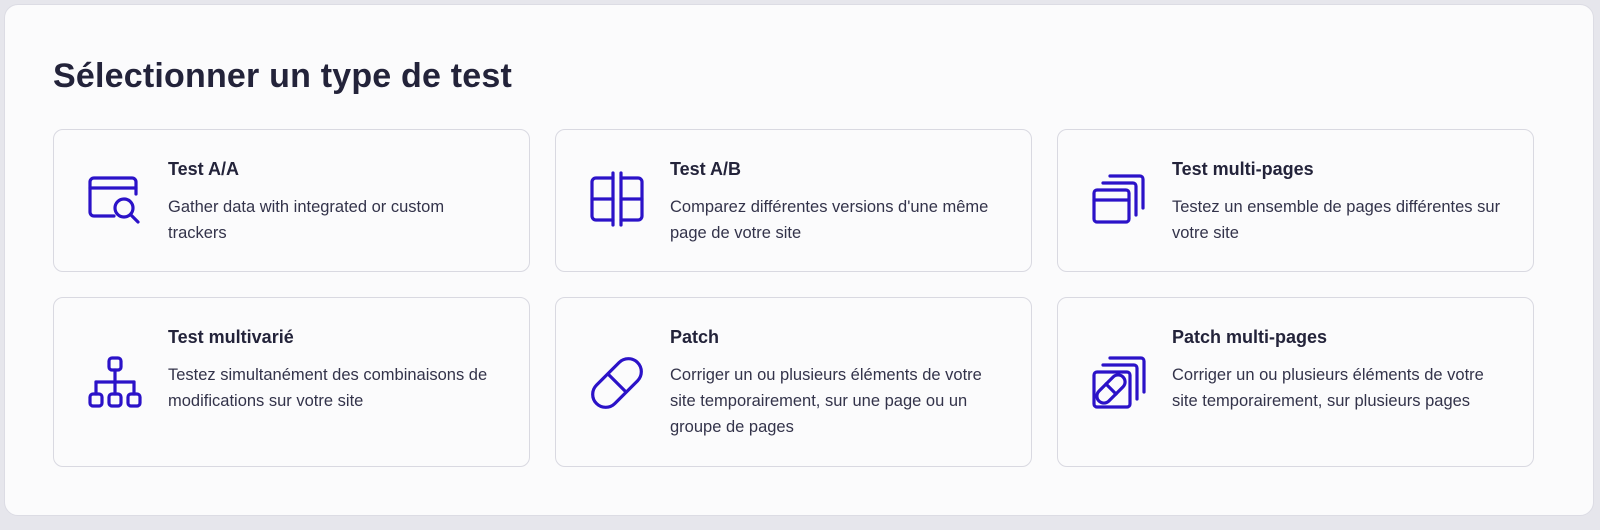 This screenshot has width=1600, height=530. What do you see at coordinates (1250, 337) in the screenshot?
I see `card-title: Patch multi-pages` at bounding box center [1250, 337].